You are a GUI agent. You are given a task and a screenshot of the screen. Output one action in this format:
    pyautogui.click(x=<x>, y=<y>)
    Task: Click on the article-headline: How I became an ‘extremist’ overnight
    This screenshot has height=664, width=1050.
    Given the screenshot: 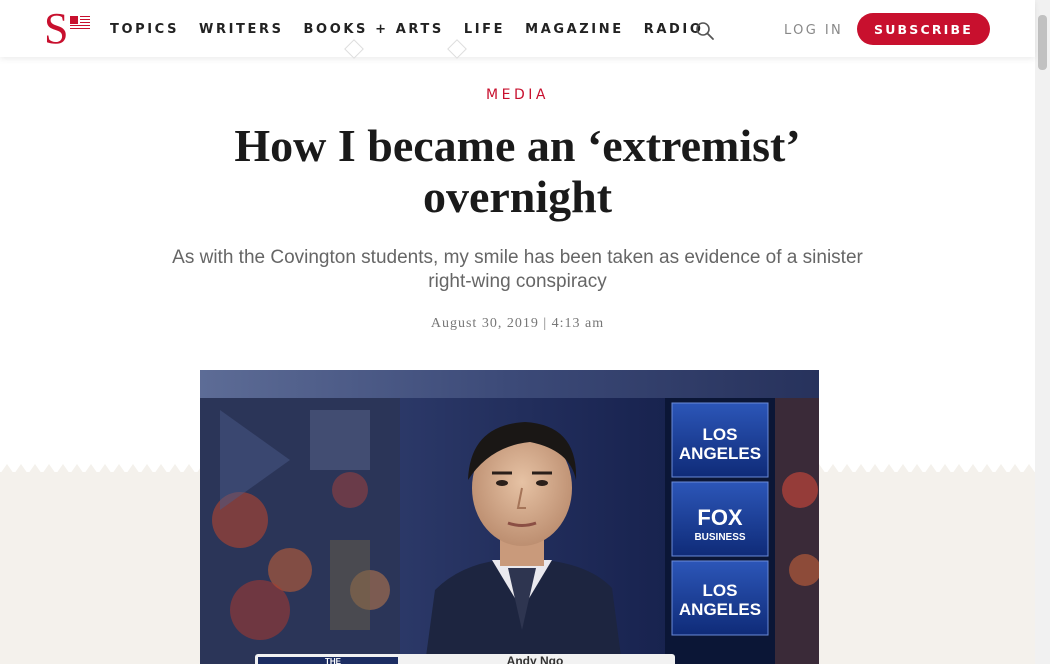 What is the action you would take?
    pyautogui.click(x=517, y=171)
    